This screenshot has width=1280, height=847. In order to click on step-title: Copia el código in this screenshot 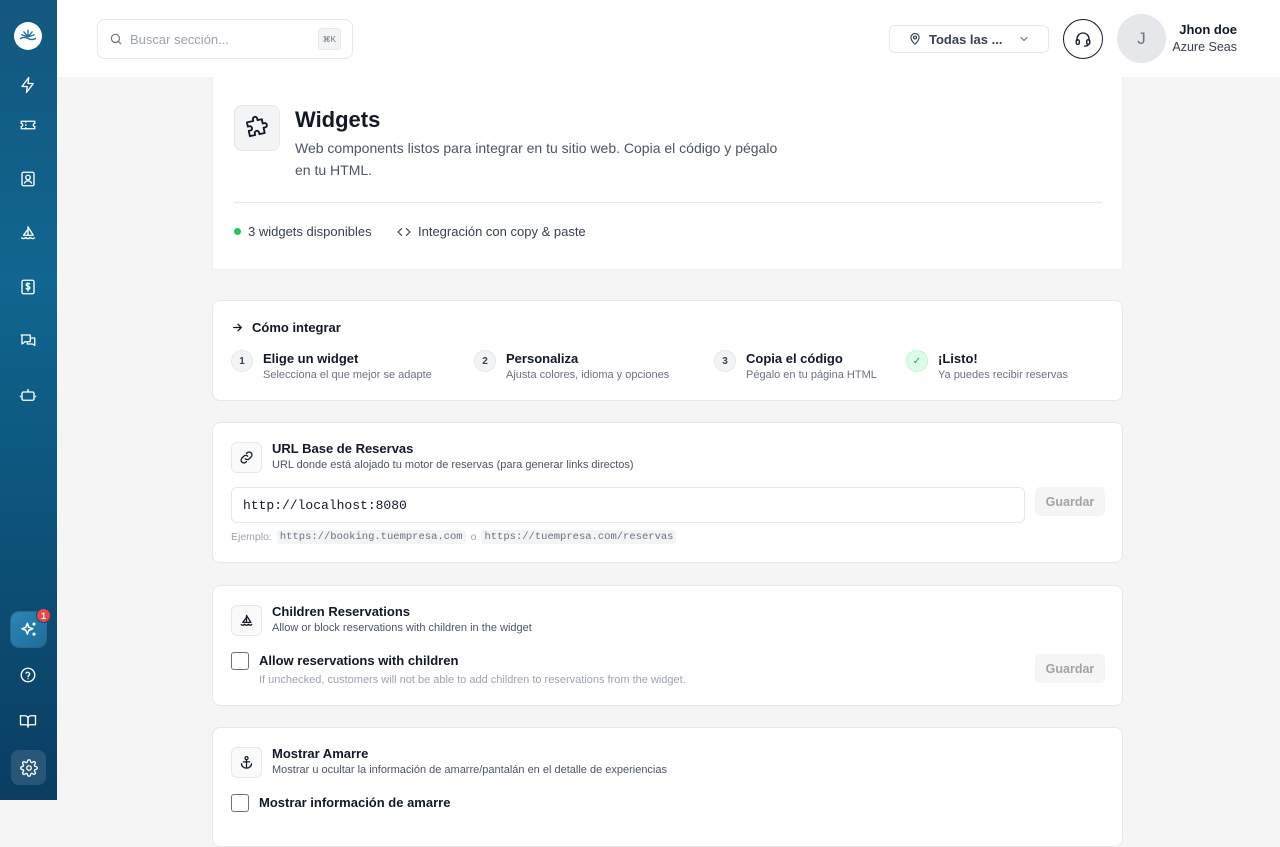, I will do `click(794, 358)`.